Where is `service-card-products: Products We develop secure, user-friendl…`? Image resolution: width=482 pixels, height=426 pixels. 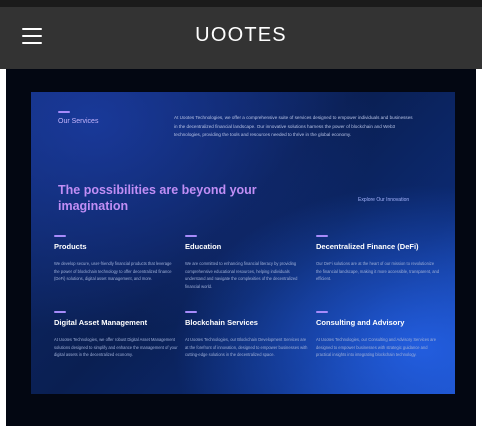 service-card-products: Products We develop secure, user-friendl… is located at coordinates (116, 259).